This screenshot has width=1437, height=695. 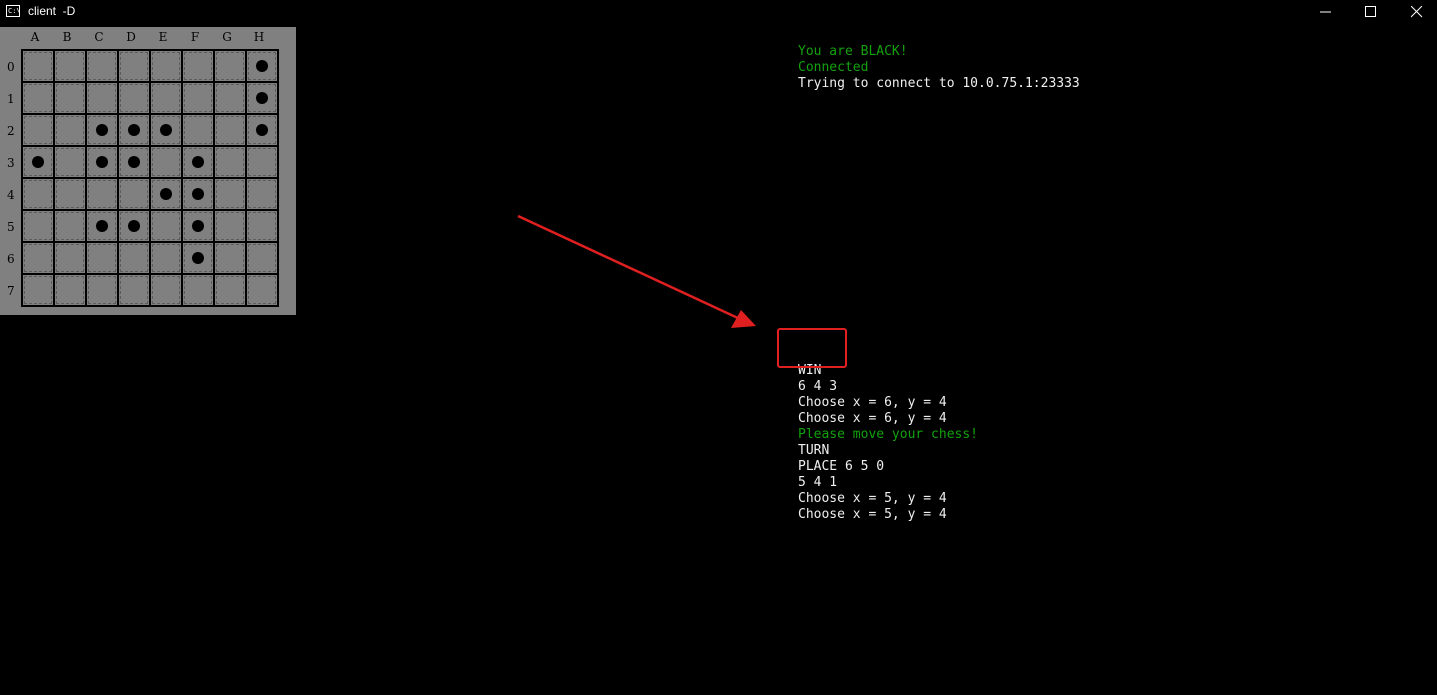 What do you see at coordinates (227, 37) in the screenshot?
I see `column-label: G` at bounding box center [227, 37].